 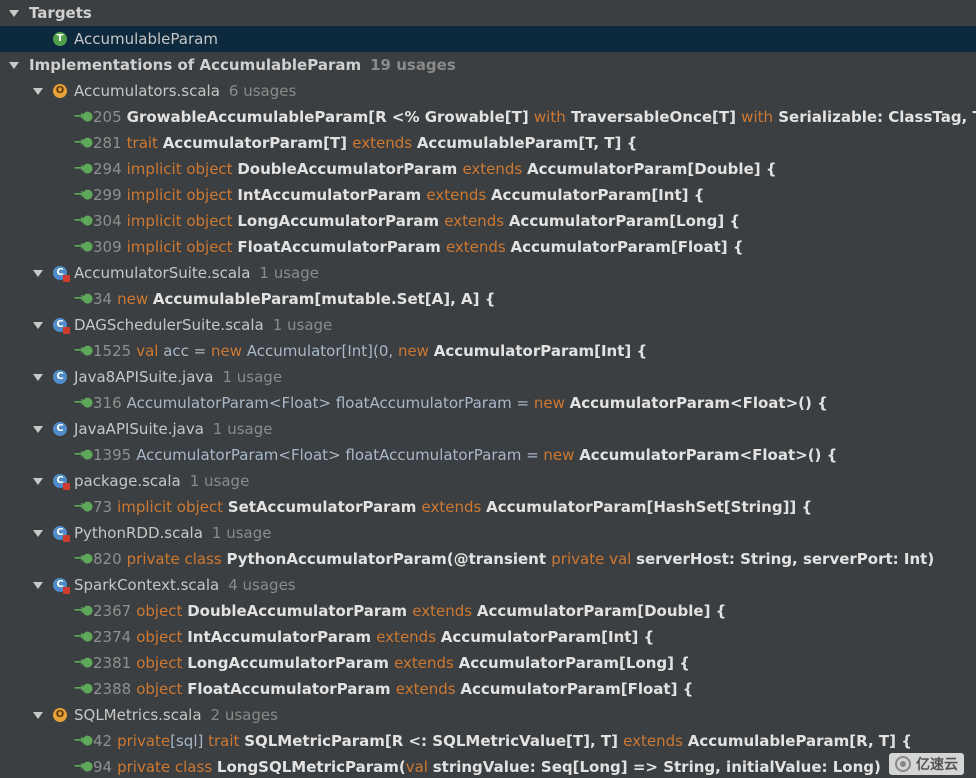 What do you see at coordinates (653, 117) in the screenshot?
I see `code-token: TraversableOnce[T]` at bounding box center [653, 117].